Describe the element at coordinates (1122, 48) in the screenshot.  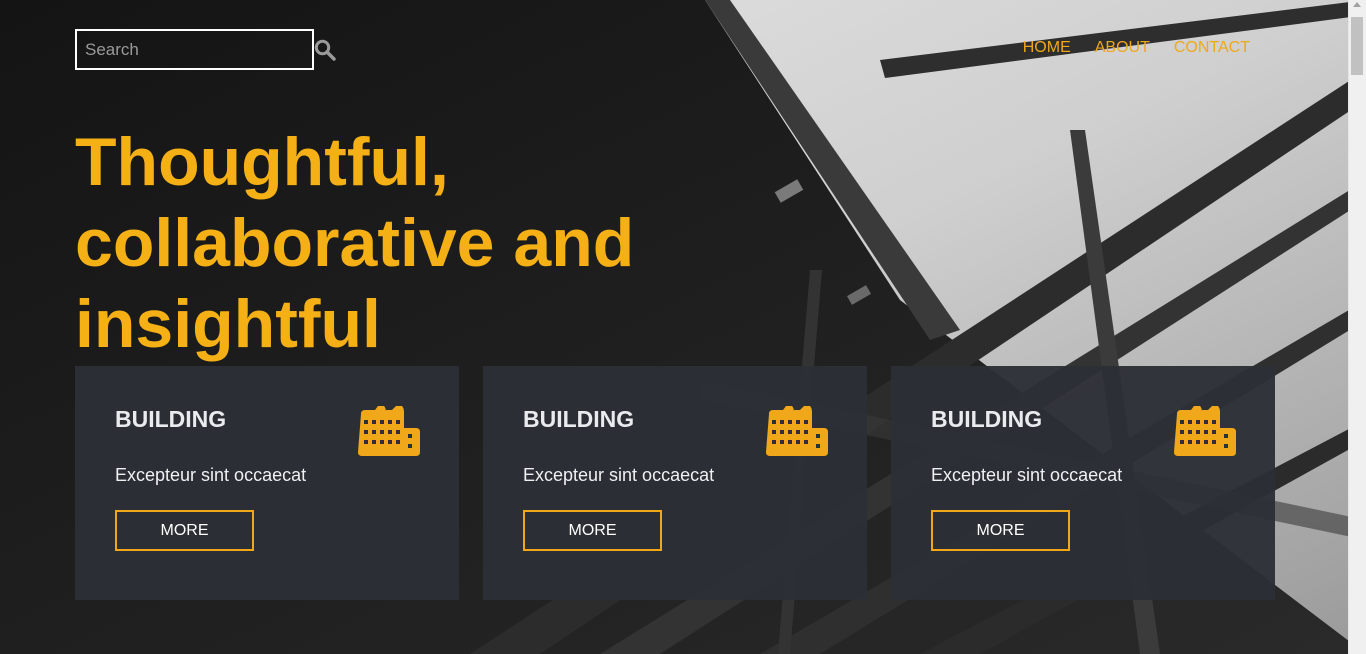
I see `nav-about-link: ABOUT` at that location.